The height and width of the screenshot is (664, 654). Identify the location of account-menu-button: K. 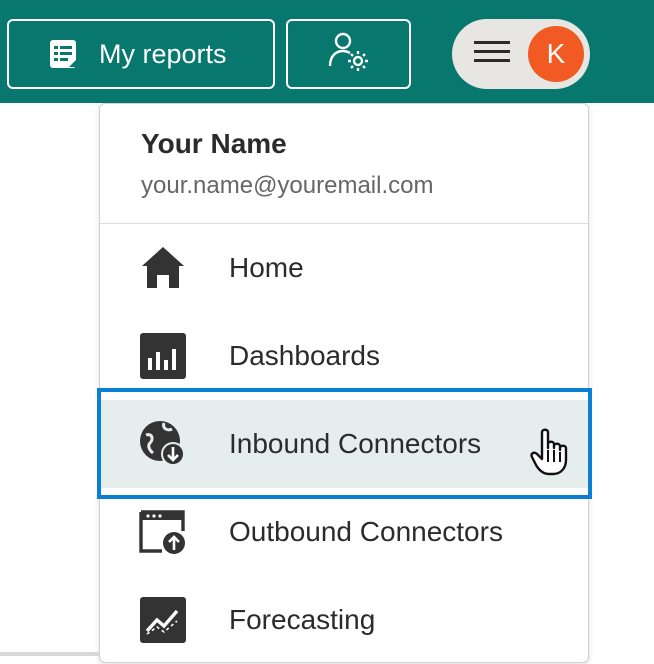
(521, 54).